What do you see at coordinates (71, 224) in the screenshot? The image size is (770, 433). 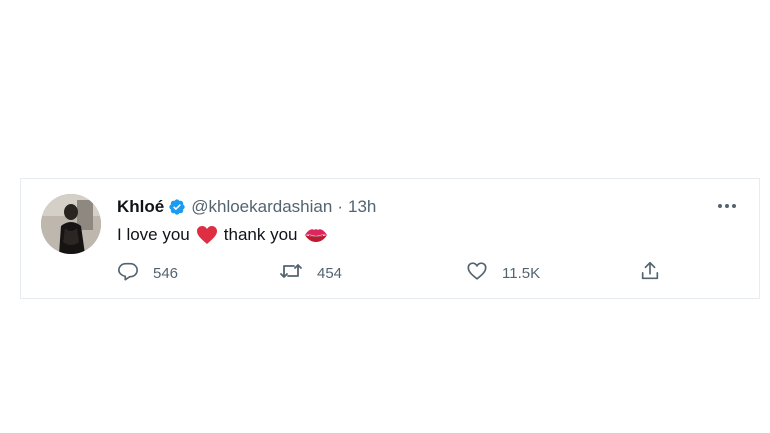 I see `avatar` at bounding box center [71, 224].